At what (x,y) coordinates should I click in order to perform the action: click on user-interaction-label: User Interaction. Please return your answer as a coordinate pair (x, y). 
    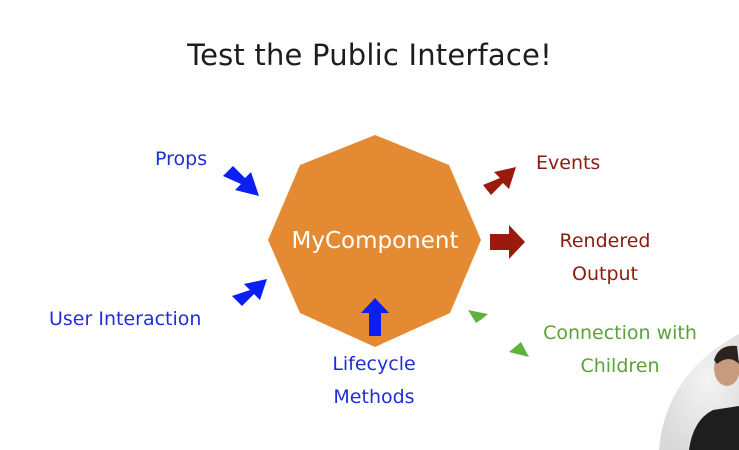
    Looking at the image, I should click on (125, 319).